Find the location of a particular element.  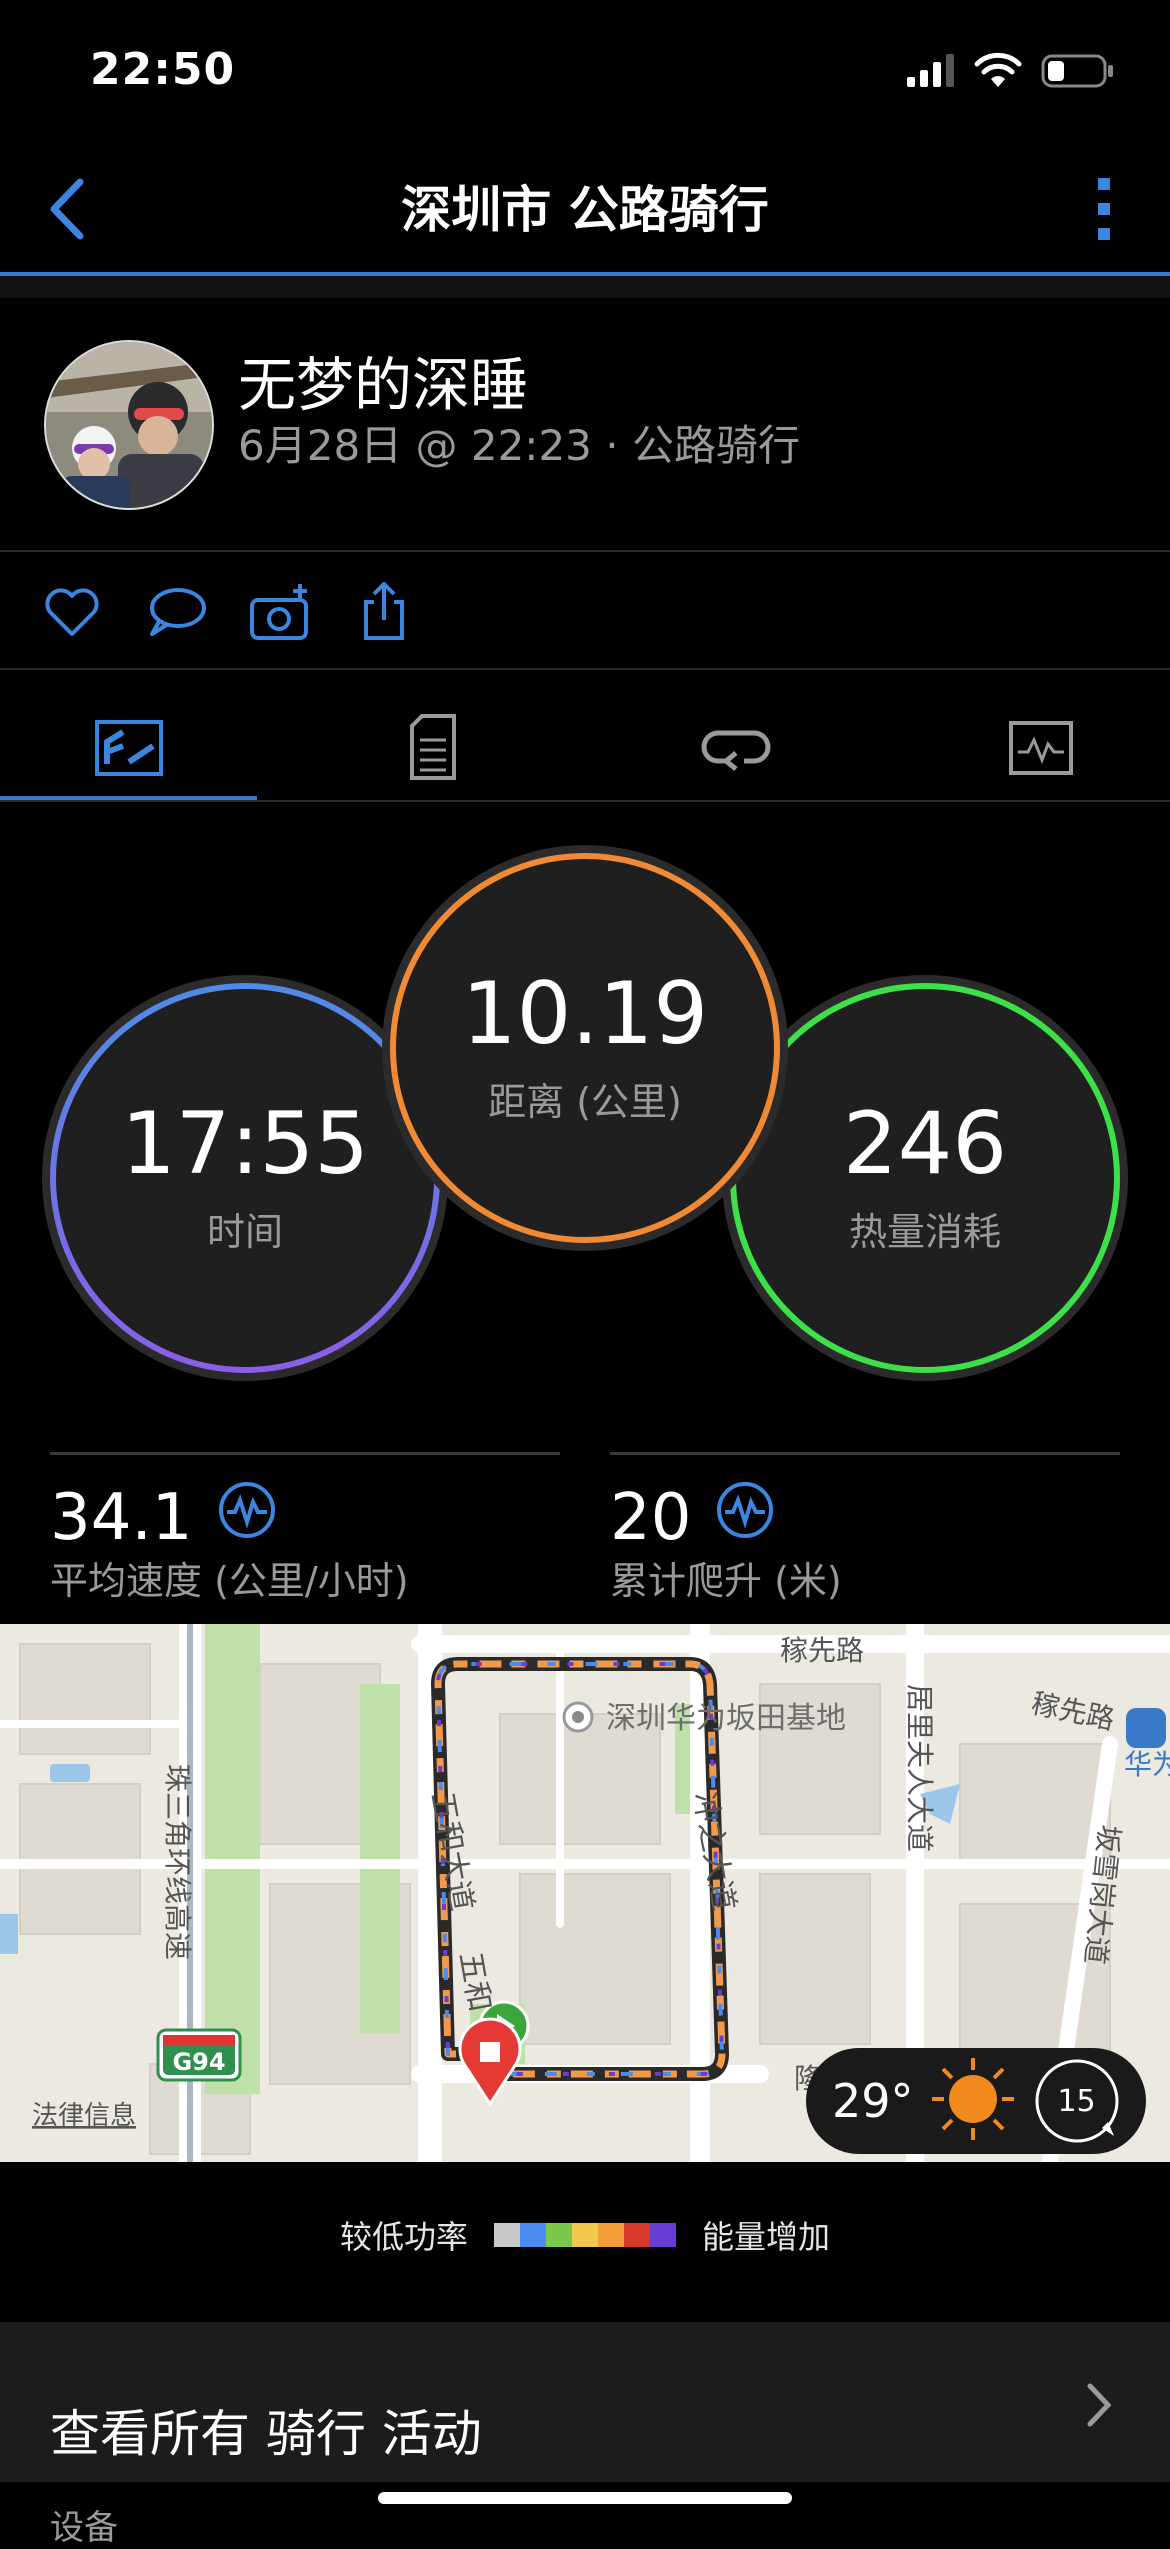

weather-badge: 29° 15 is located at coordinates (976, 2101).